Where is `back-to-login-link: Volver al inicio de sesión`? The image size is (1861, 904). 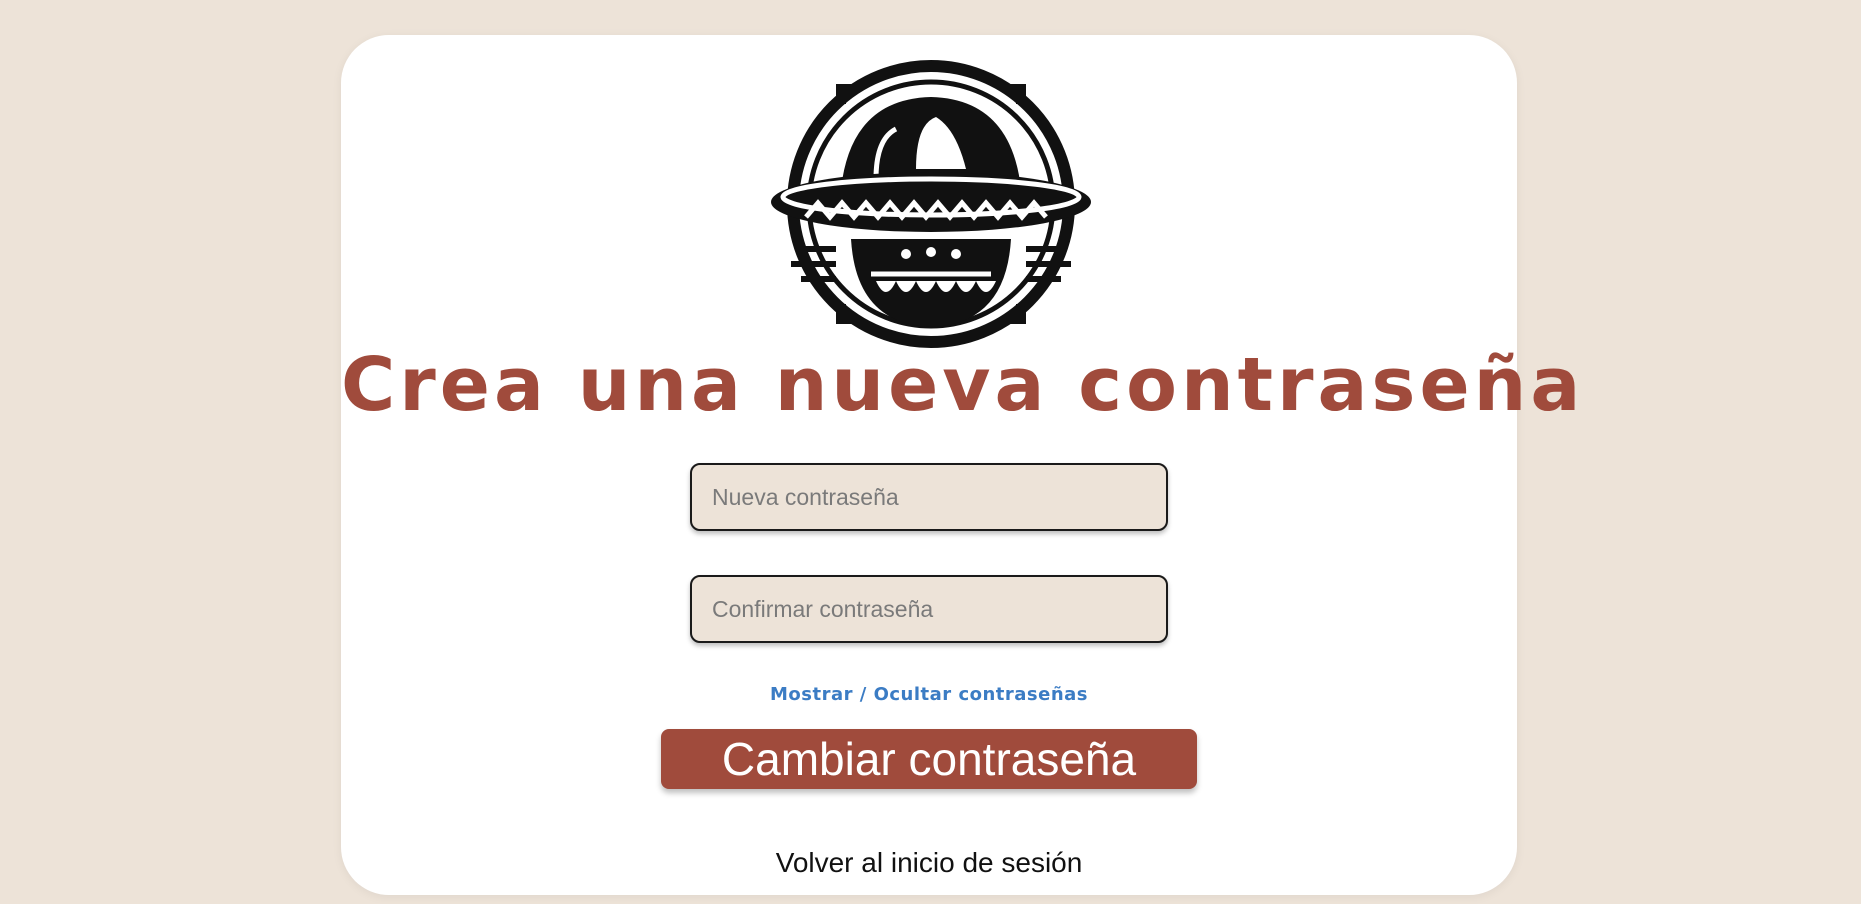
back-to-login-link: Volver al inicio de sesión is located at coordinates (929, 863).